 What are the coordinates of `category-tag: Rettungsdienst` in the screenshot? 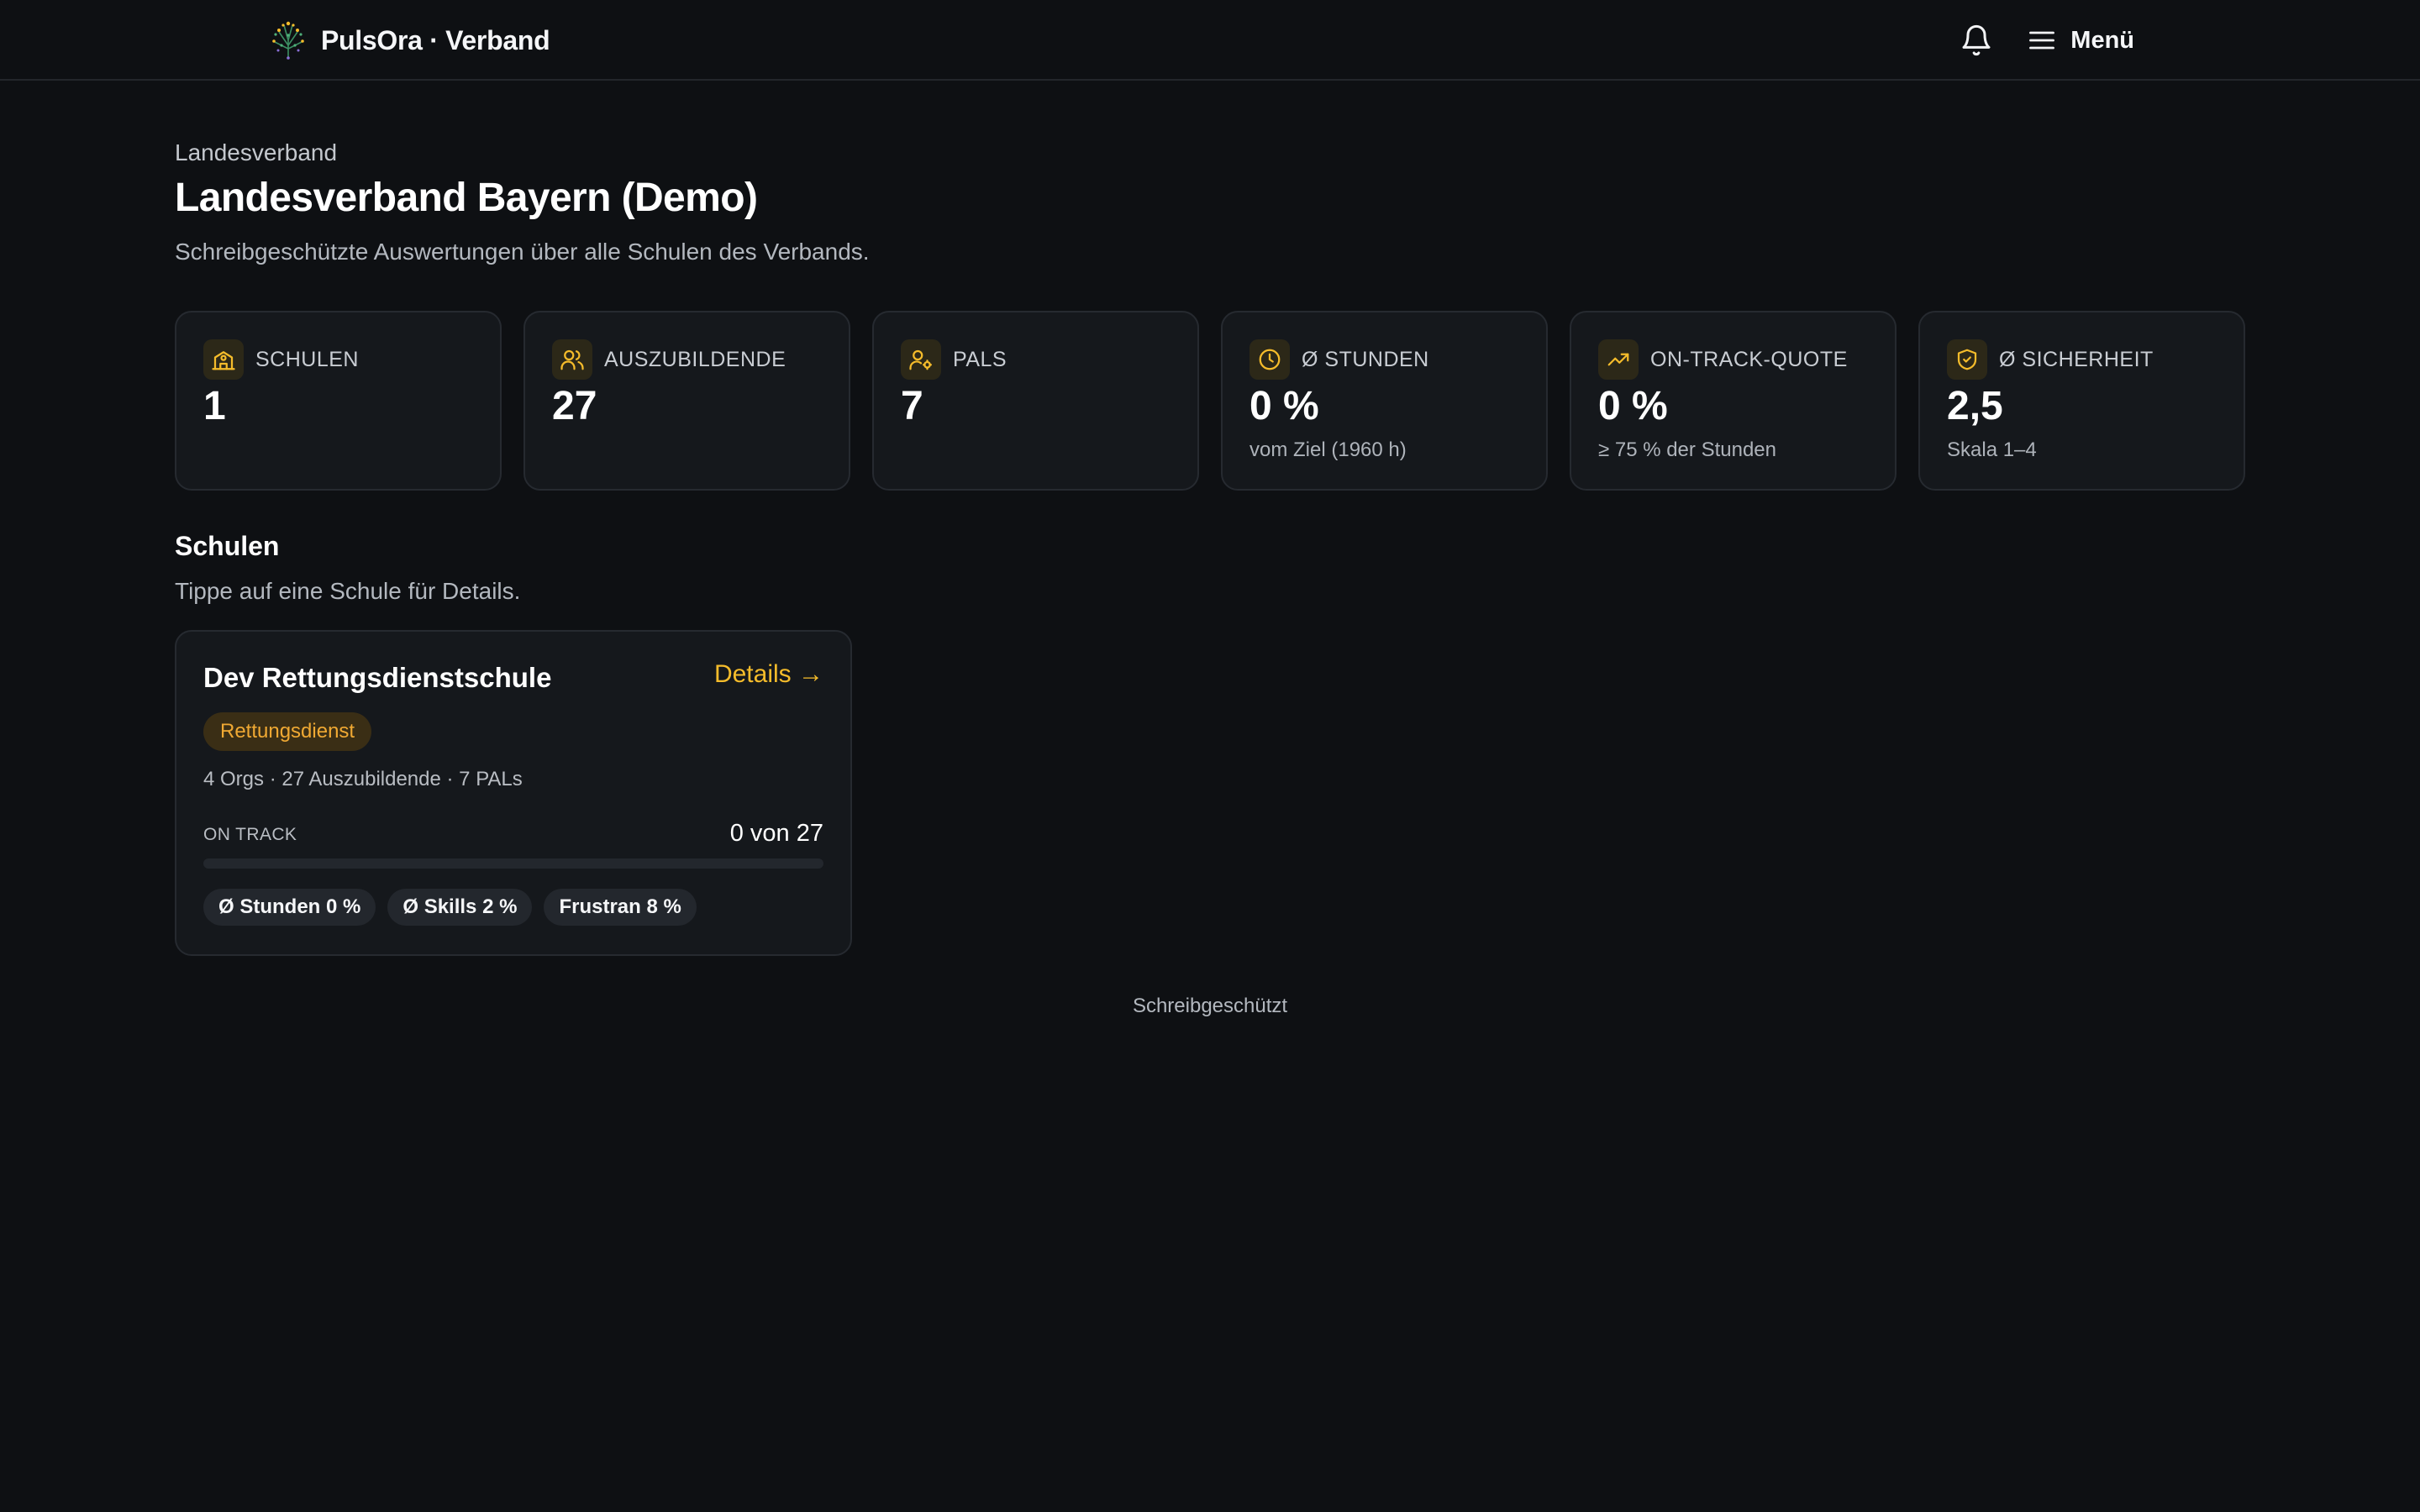 It's located at (287, 731).